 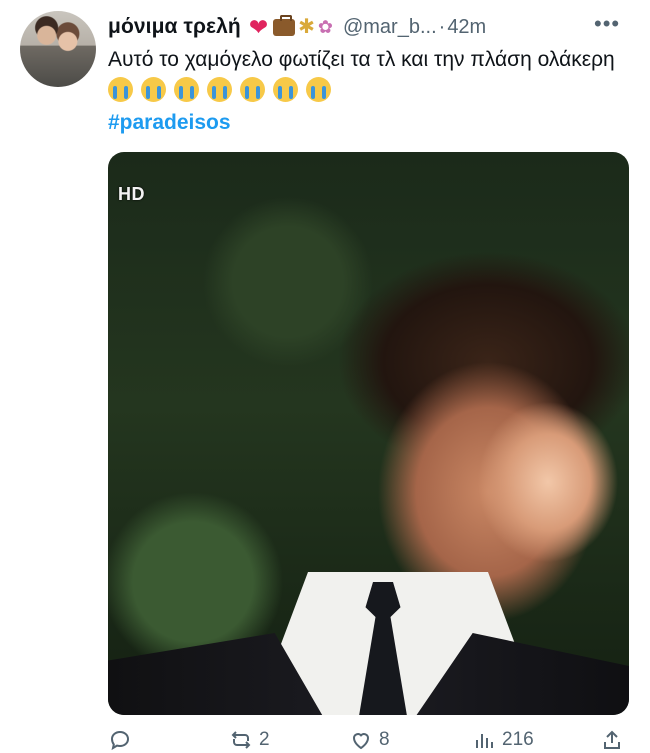 What do you see at coordinates (306, 27) in the screenshot?
I see `wheat-icon: ✱` at bounding box center [306, 27].